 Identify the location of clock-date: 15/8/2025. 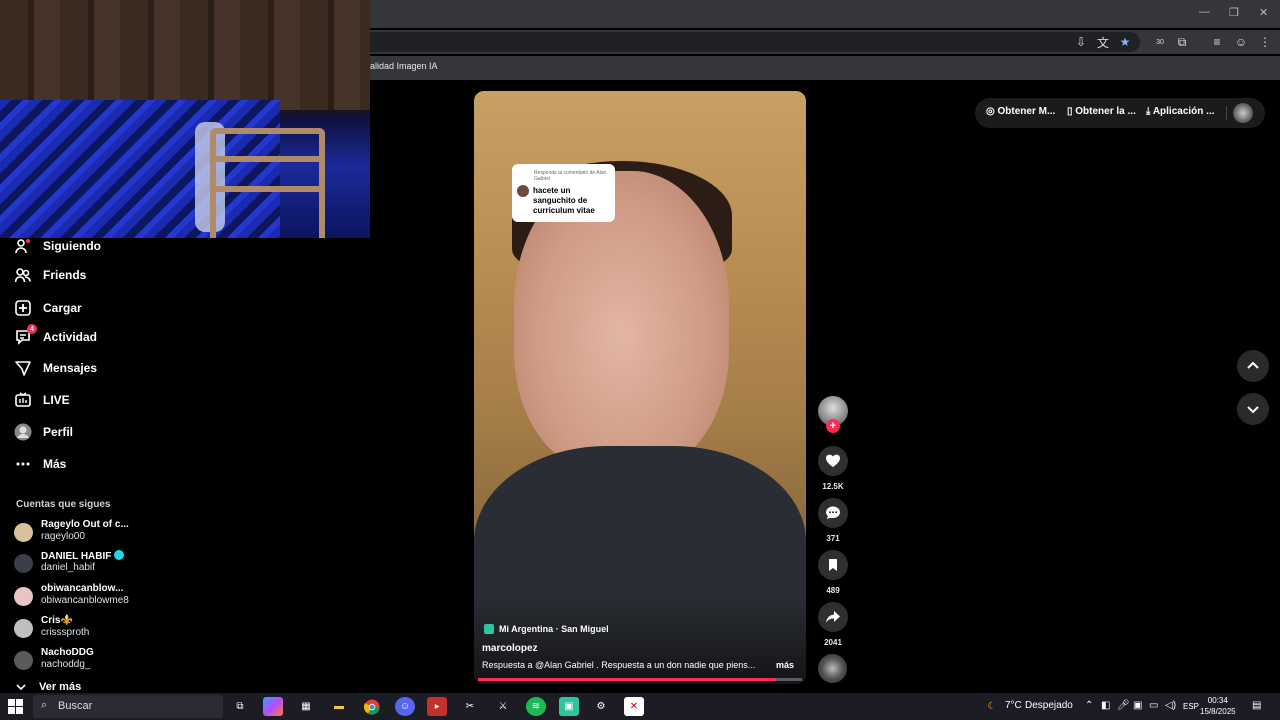
(1218, 711).